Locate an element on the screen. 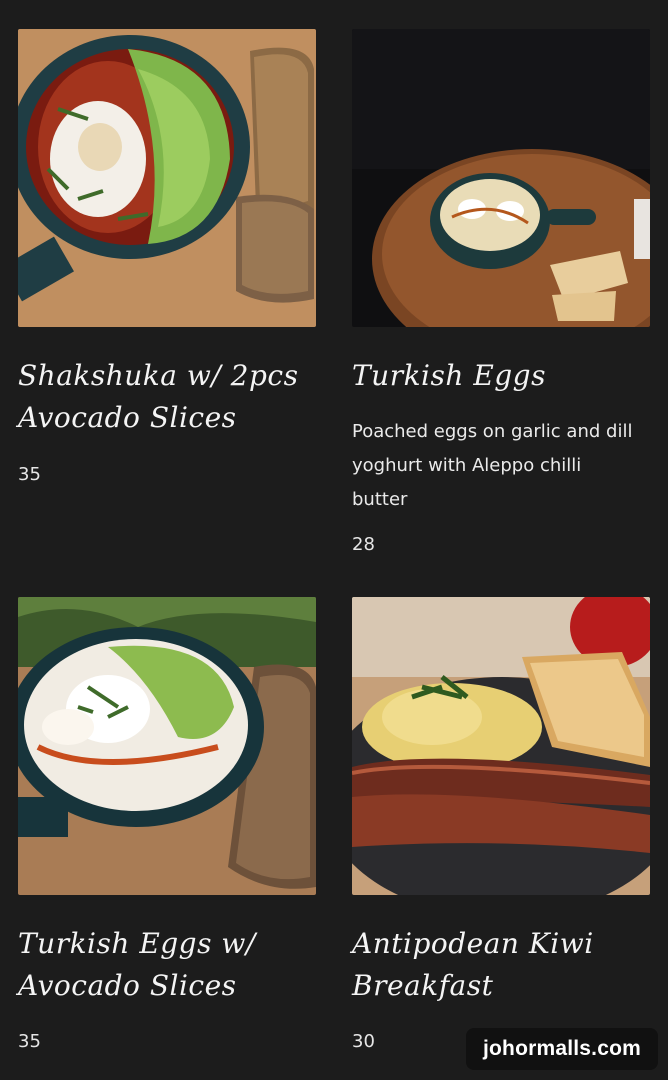  item-title: Shakshuka w/ 2pcs Avocado Slices is located at coordinates (167, 397).